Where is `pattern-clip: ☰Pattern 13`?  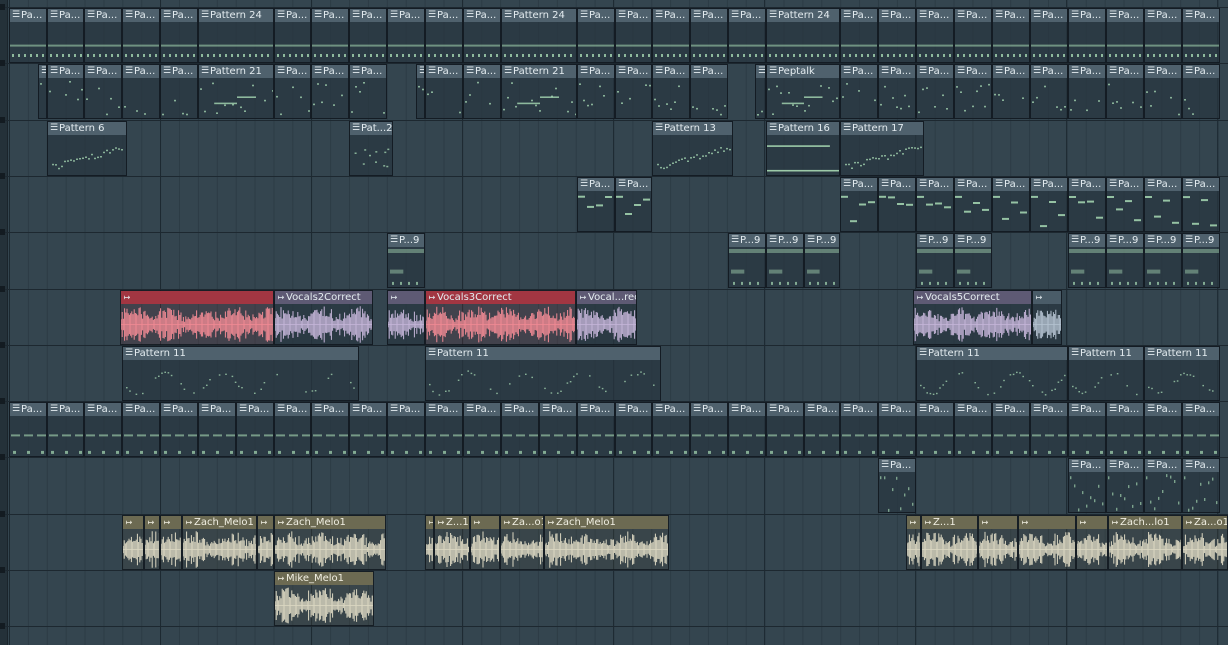 pattern-clip: ☰Pattern 13 is located at coordinates (692, 148).